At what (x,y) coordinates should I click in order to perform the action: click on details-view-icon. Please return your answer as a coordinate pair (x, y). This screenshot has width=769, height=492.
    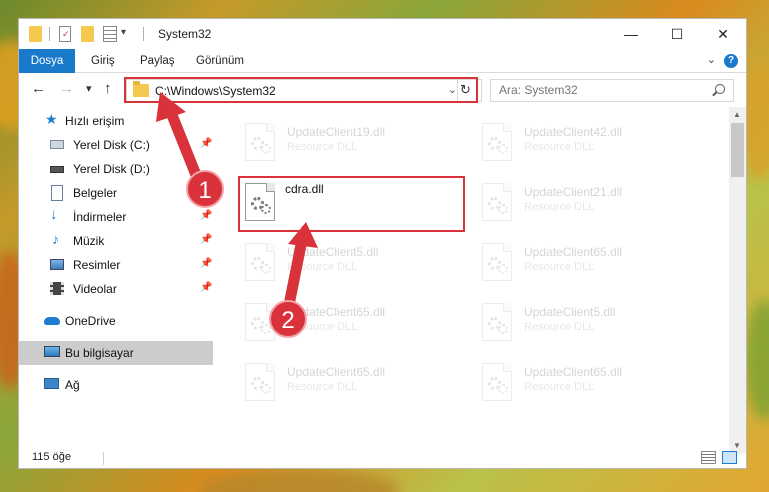
    Looking at the image, I should click on (708, 457).